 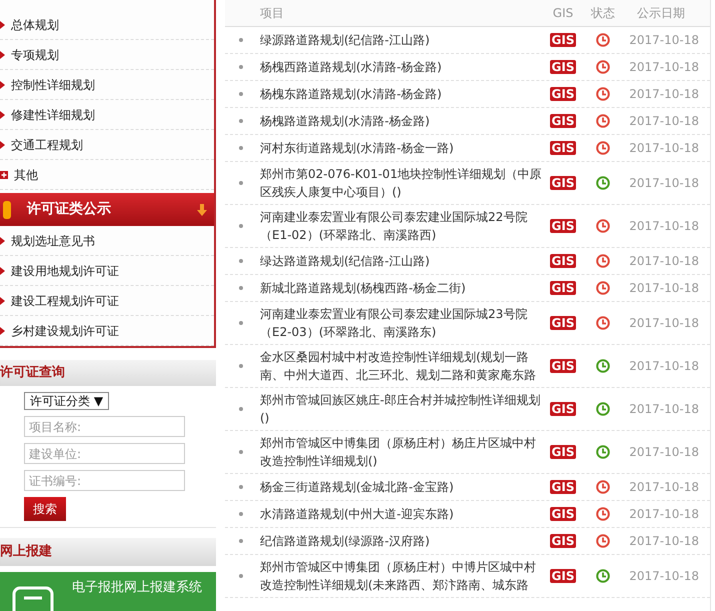 I want to click on section-heading: 许可证查询, so click(x=108, y=373).